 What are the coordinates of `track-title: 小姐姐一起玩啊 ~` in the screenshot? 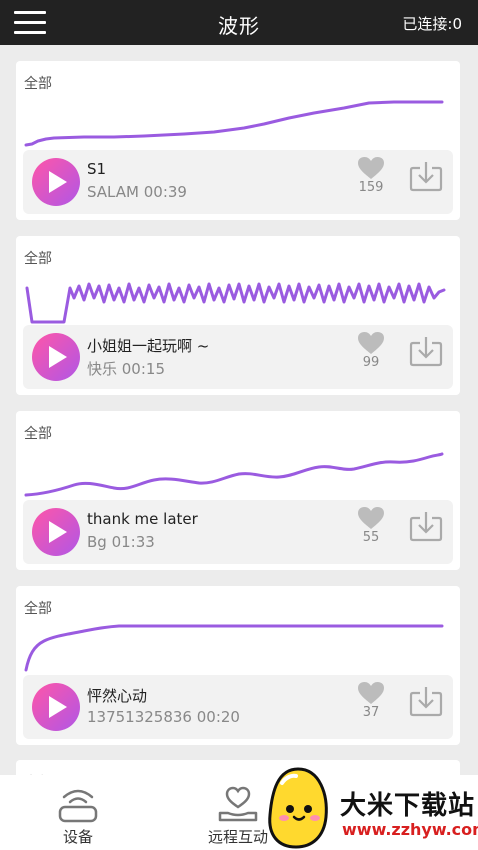 It's located at (148, 346).